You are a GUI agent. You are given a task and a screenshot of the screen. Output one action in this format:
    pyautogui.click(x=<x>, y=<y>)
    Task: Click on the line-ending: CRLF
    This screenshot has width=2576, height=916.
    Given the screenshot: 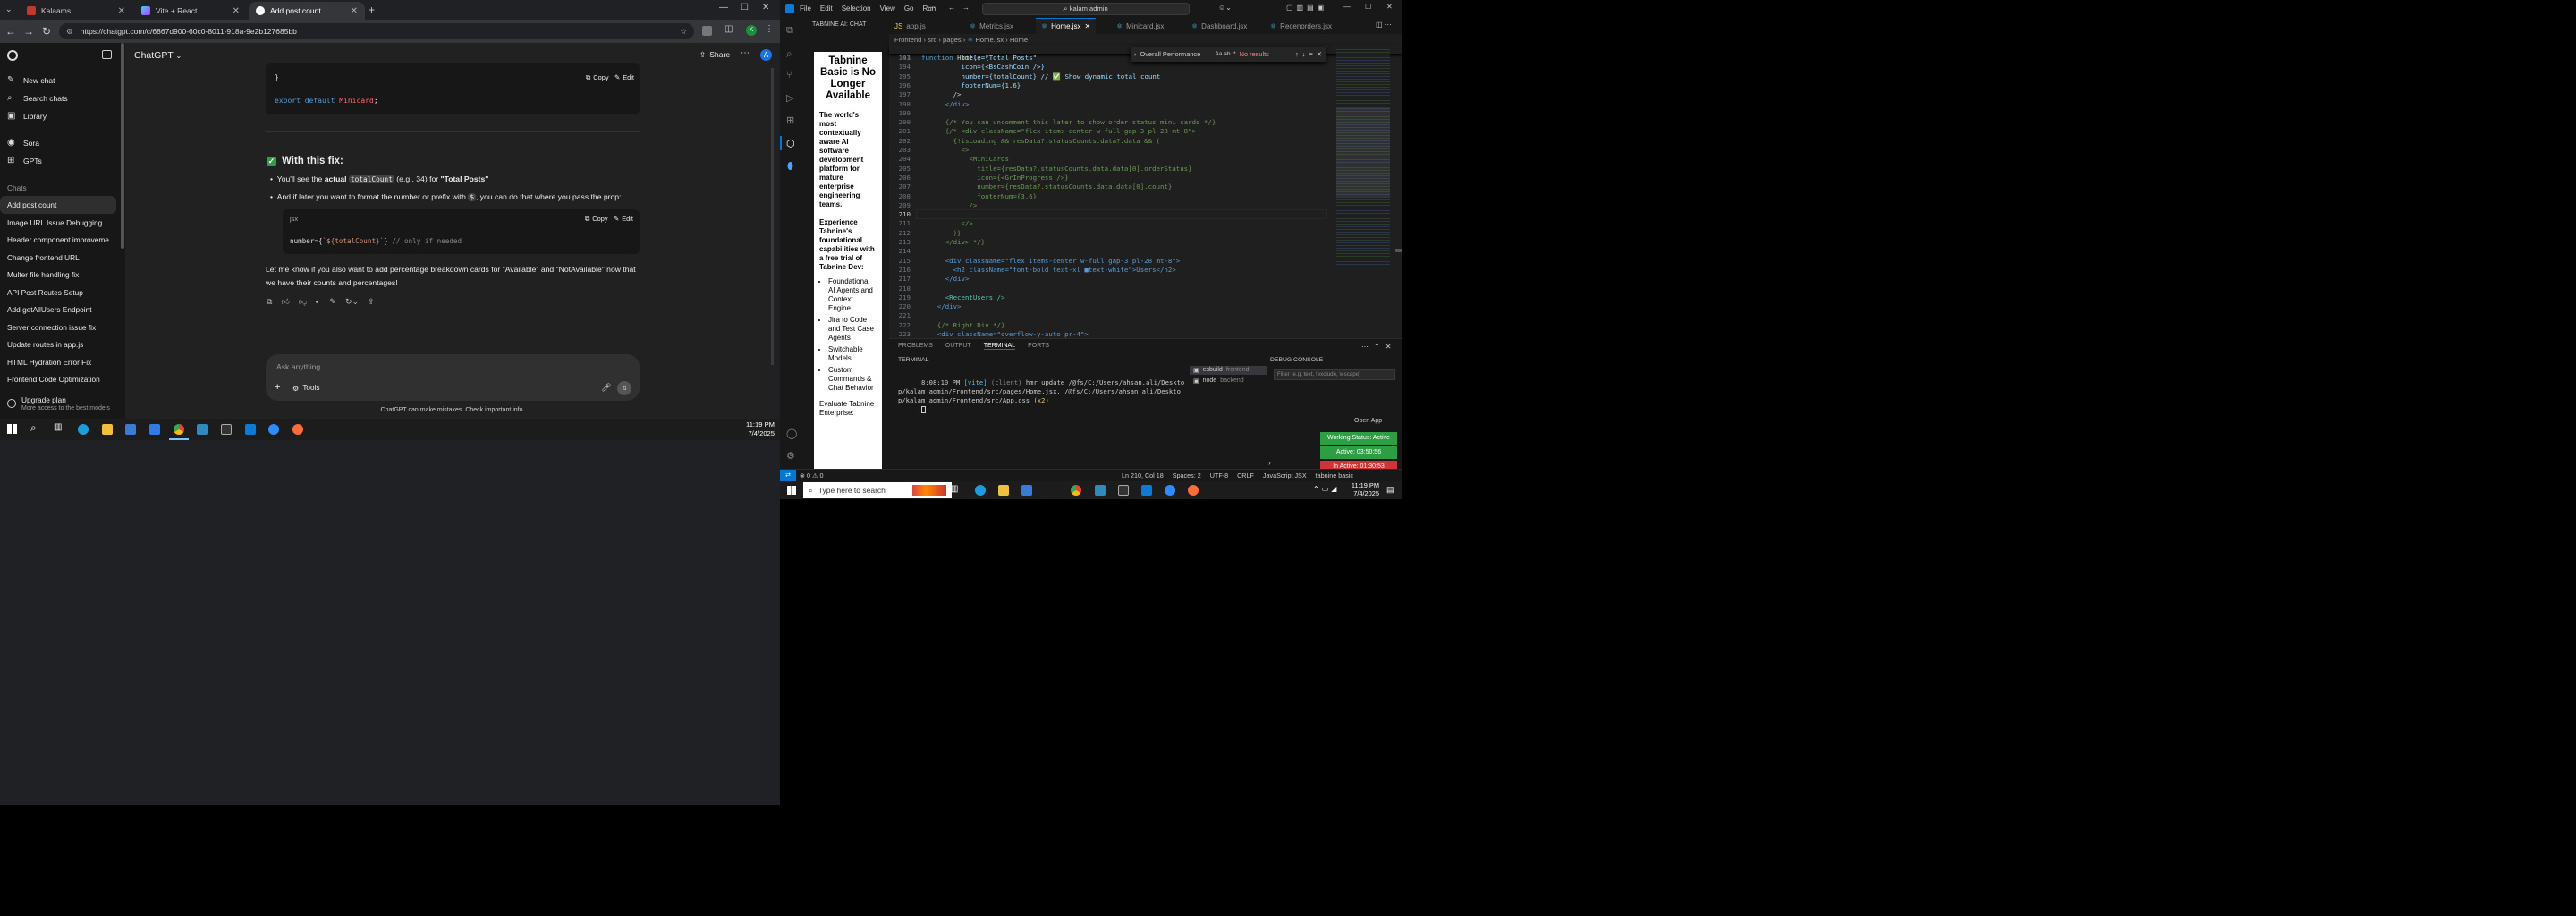 What is the action you would take?
    pyautogui.click(x=1245, y=475)
    